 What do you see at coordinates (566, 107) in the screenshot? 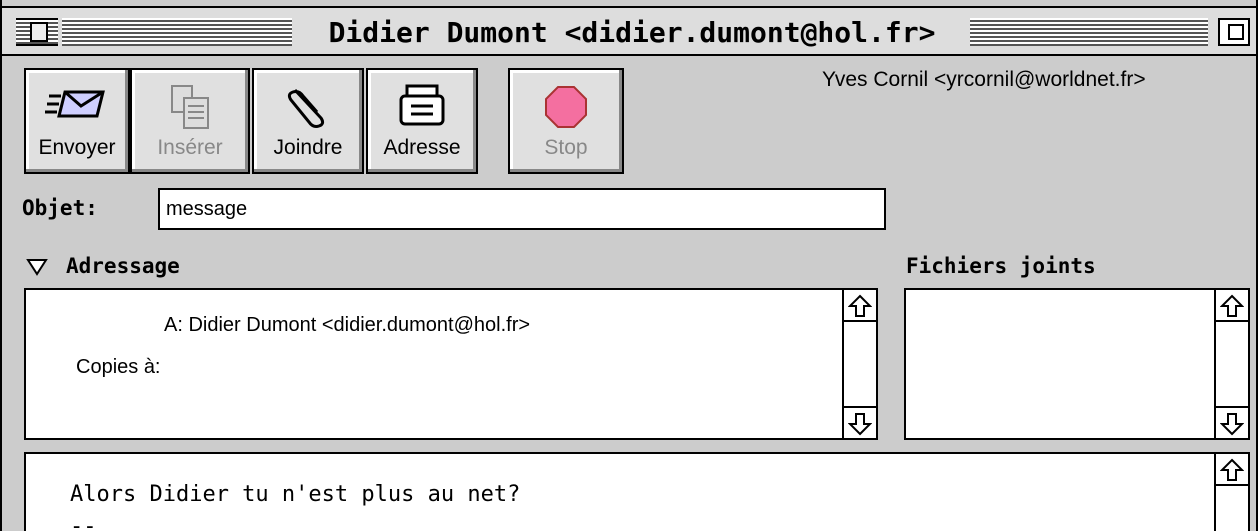
I see `stop-sign-icon` at bounding box center [566, 107].